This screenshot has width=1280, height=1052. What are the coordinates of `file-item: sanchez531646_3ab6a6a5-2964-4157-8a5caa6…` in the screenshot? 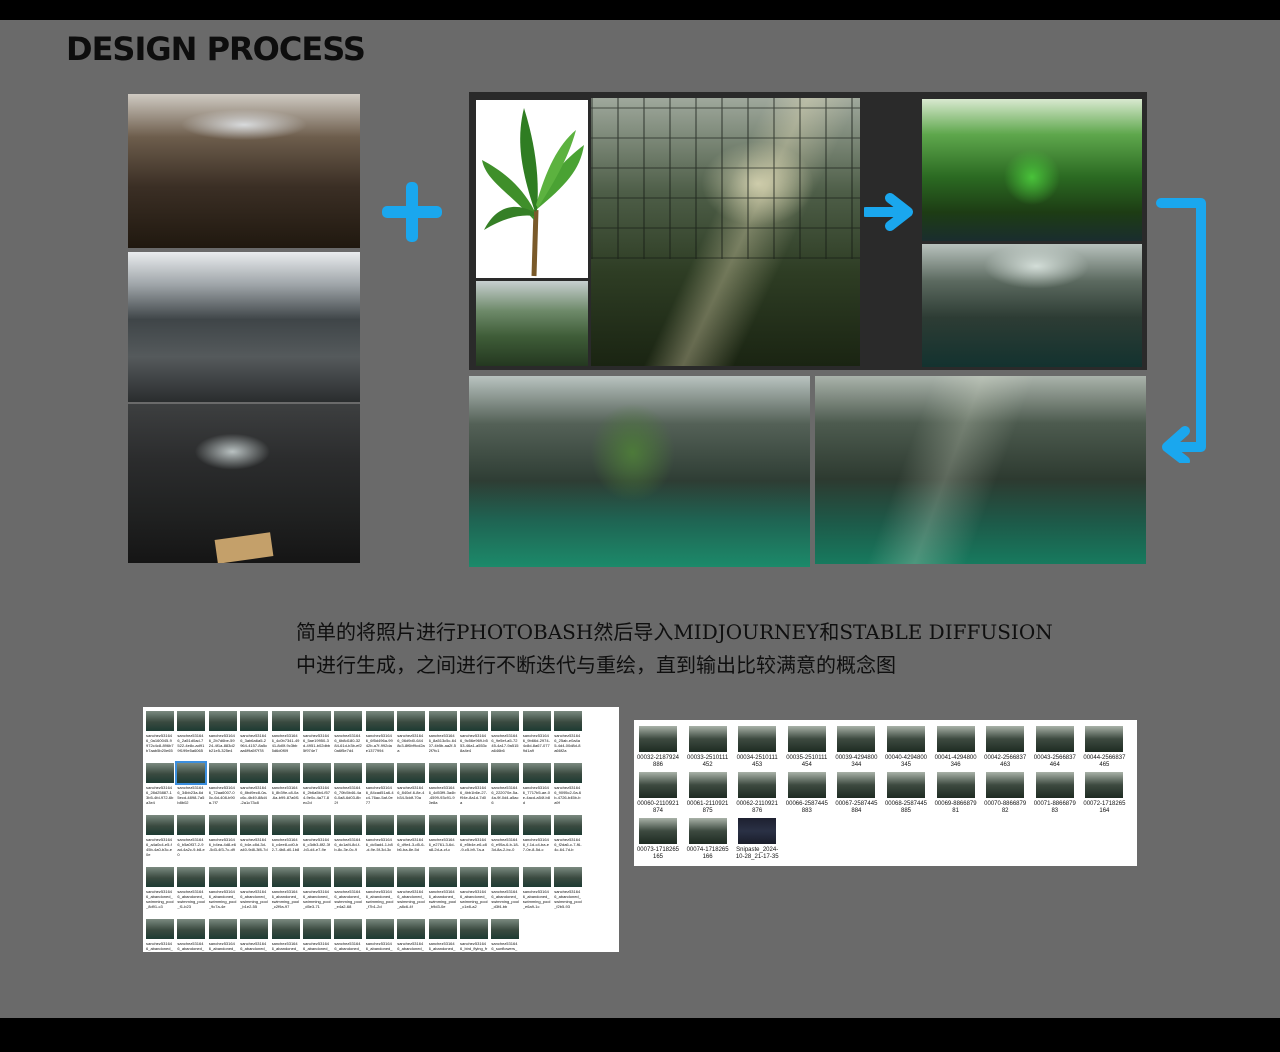 It's located at (254, 732).